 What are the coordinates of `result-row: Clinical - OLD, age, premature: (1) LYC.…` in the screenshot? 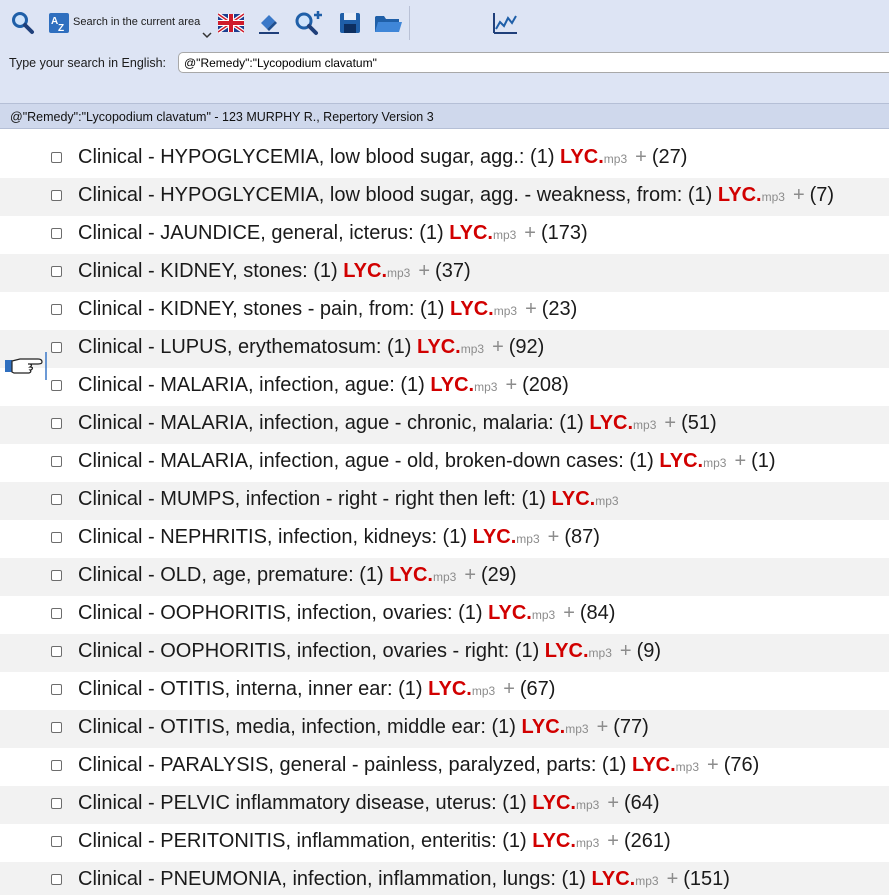 It's located at (444, 577).